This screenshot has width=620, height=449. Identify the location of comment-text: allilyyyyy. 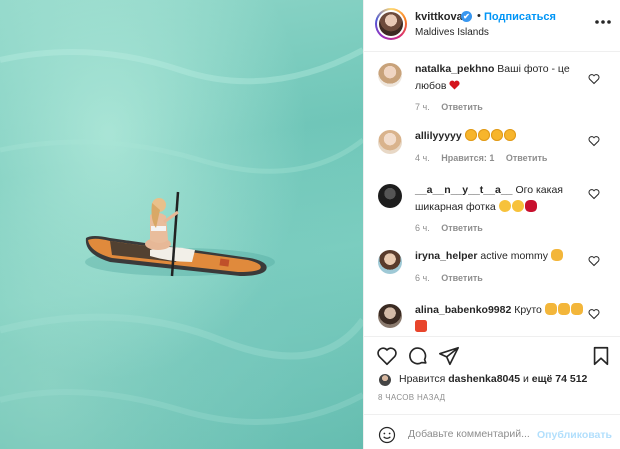
(501, 136).